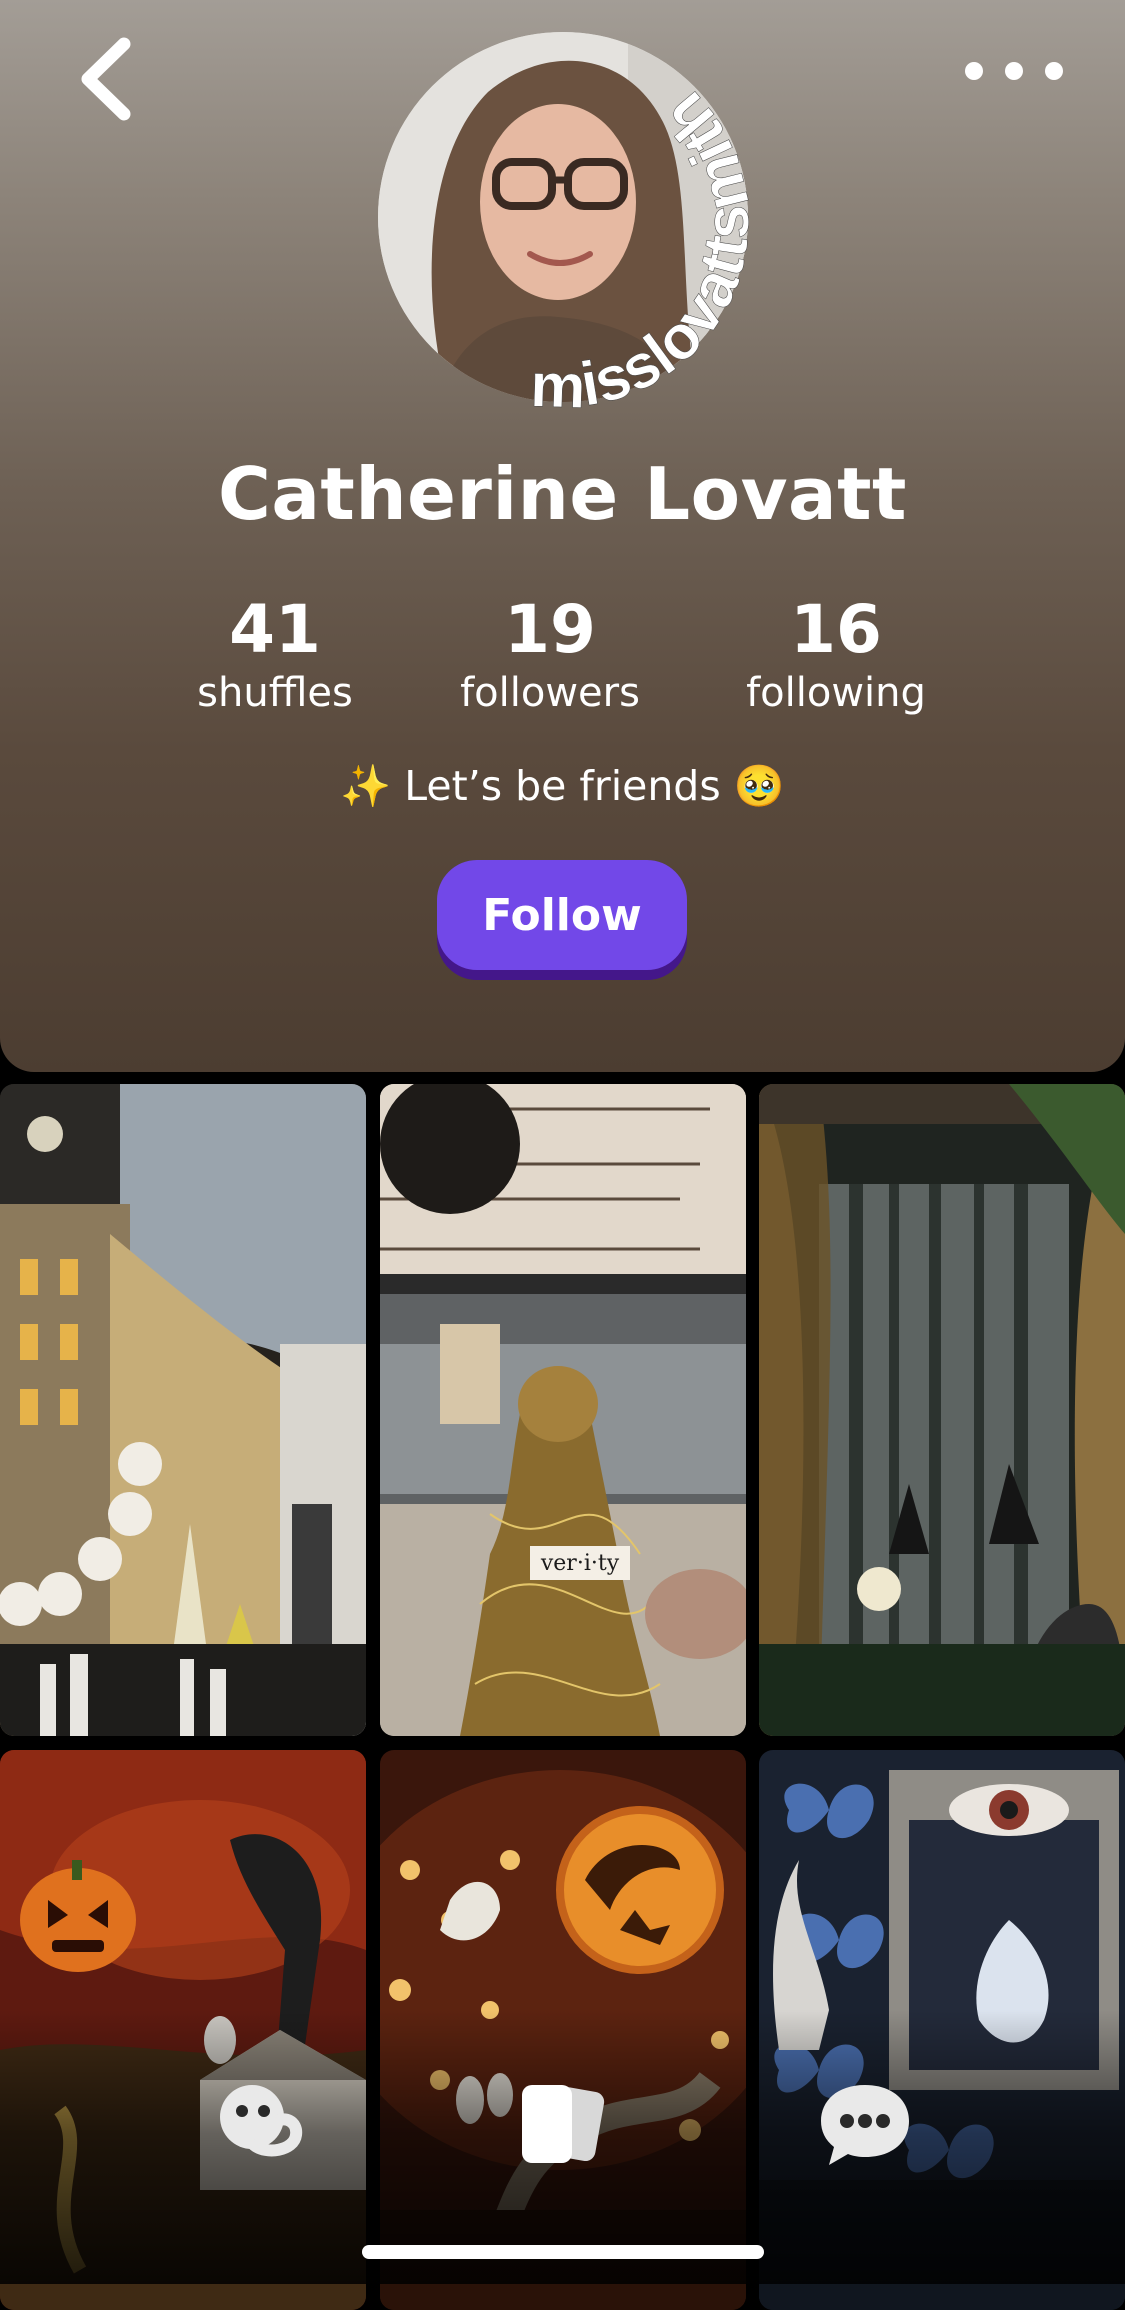  What do you see at coordinates (563, 2252) in the screenshot?
I see `home-indicator` at bounding box center [563, 2252].